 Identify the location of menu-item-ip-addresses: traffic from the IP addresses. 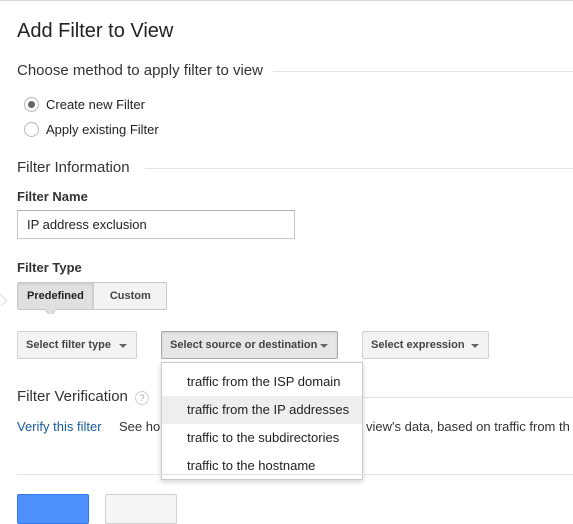
(262, 410).